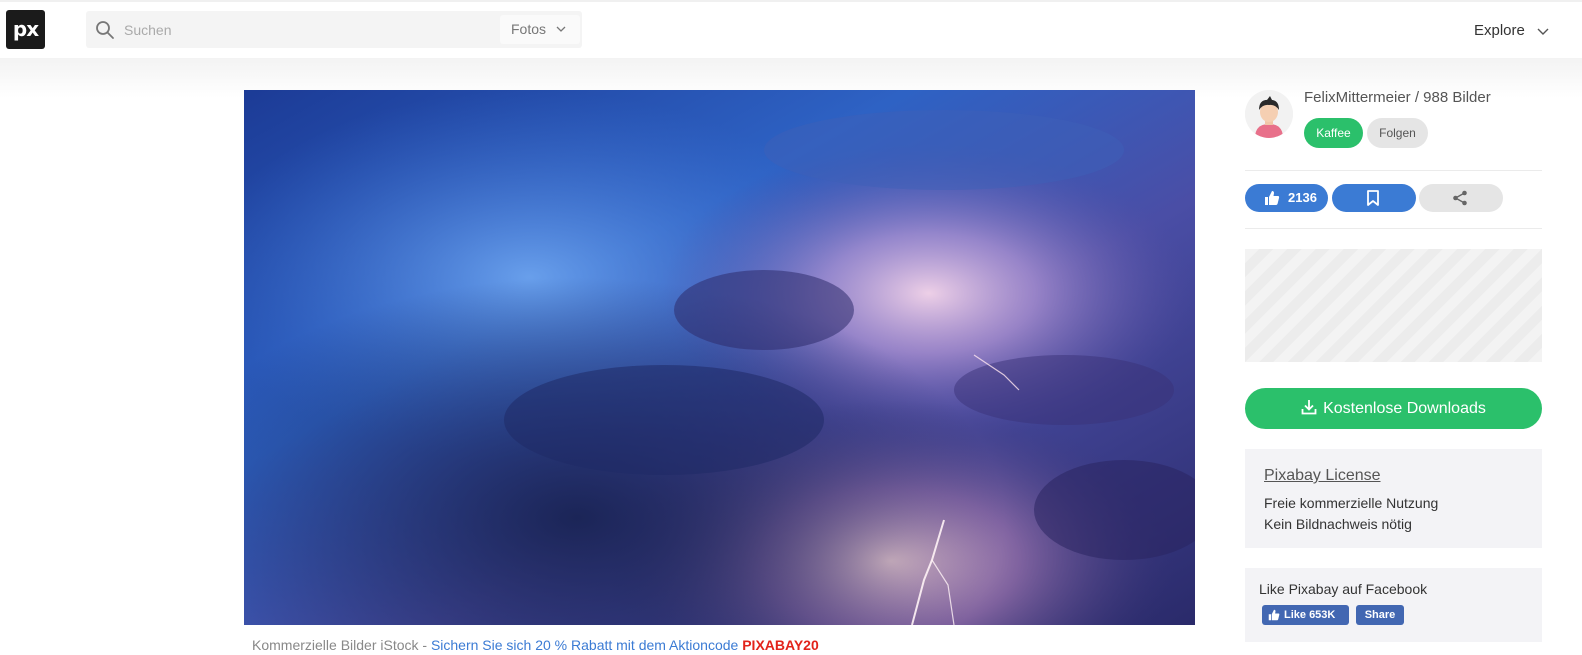 The width and height of the screenshot is (1582, 655). I want to click on promo-text: Kommerzielle Bilder iStock -, so click(341, 645).